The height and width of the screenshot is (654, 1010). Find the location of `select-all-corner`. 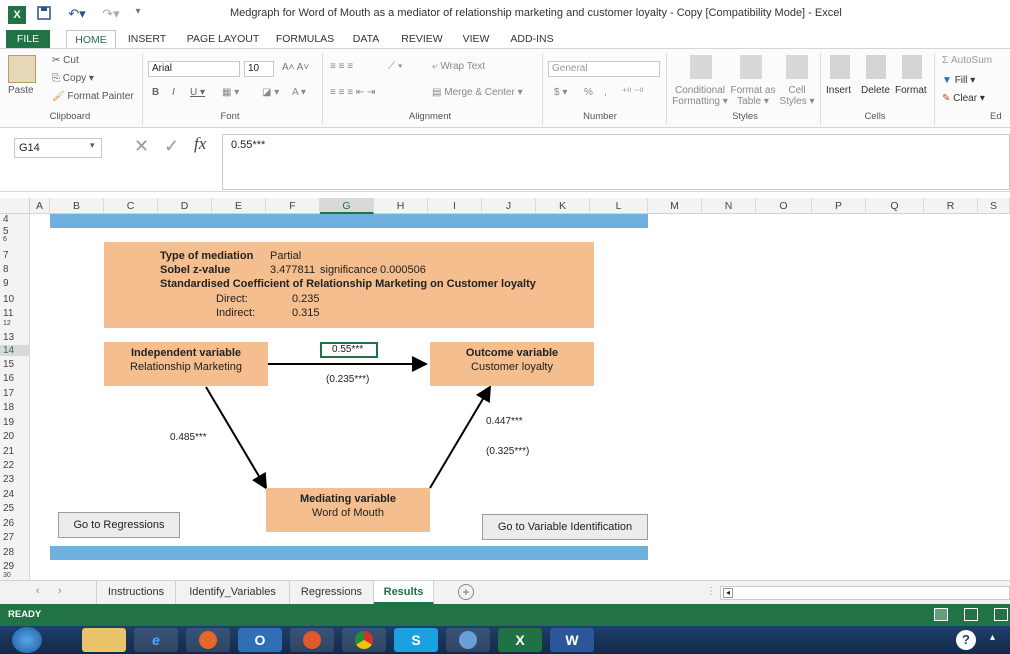

select-all-corner is located at coordinates (15, 206).